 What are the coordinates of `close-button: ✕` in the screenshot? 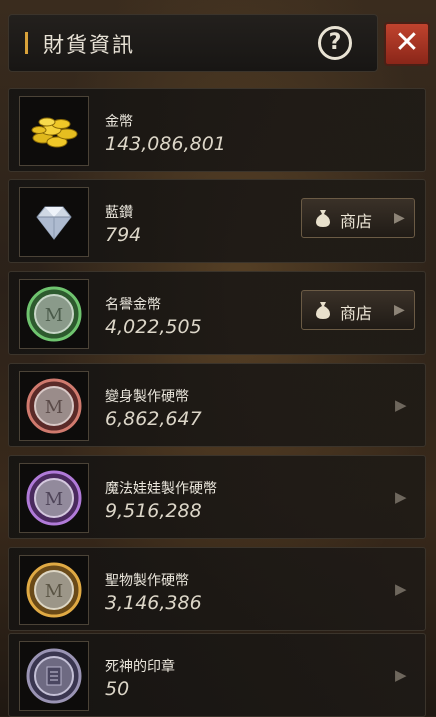 It's located at (407, 44).